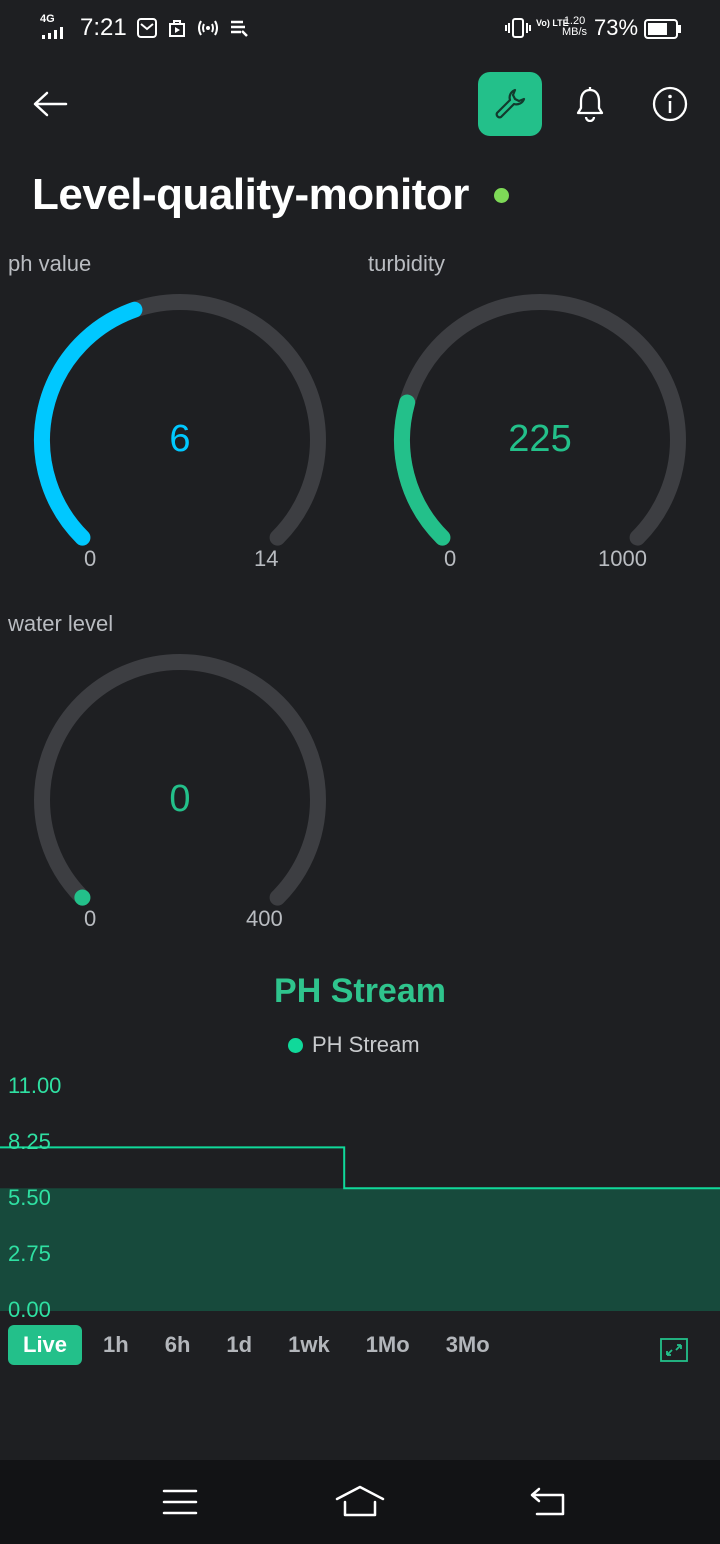 The image size is (720, 1544). What do you see at coordinates (295, 1045) in the screenshot?
I see `legend-dot` at bounding box center [295, 1045].